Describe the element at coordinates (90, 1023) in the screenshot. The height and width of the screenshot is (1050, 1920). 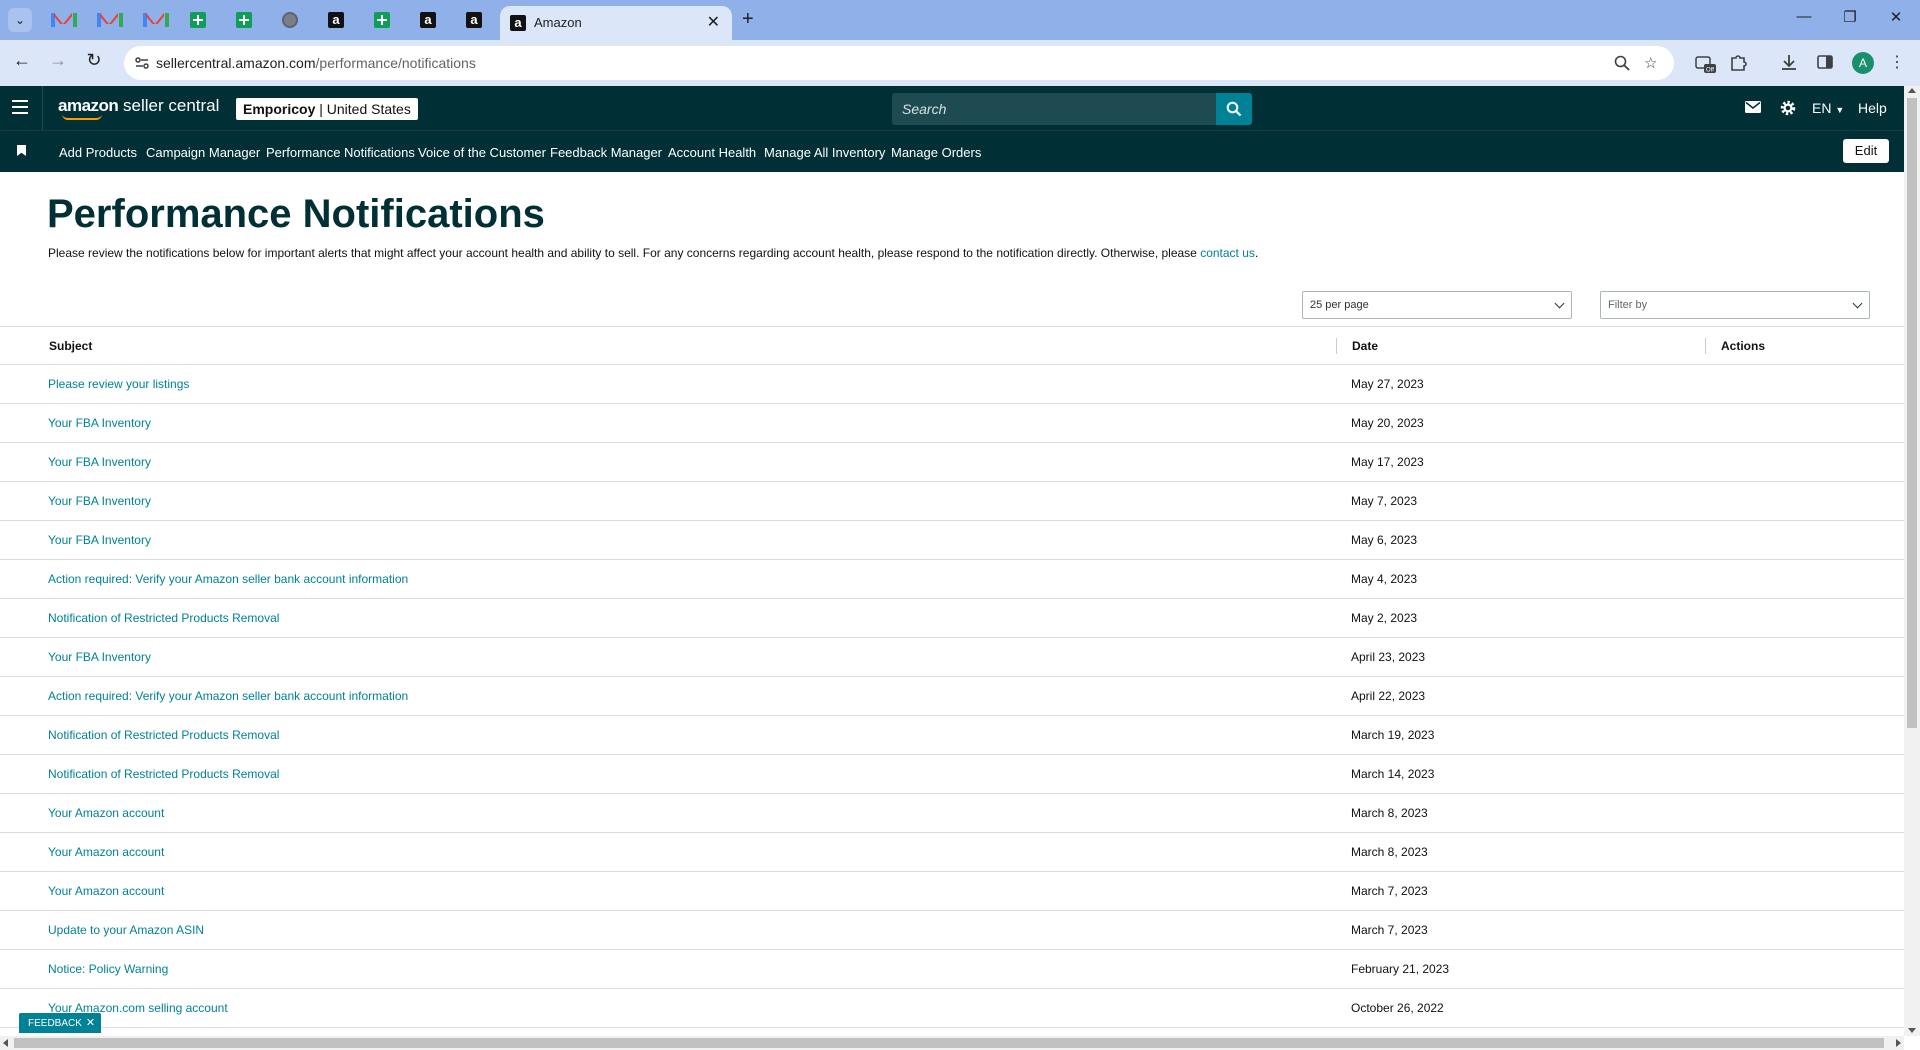
I see `close-icon: ✕` at that location.